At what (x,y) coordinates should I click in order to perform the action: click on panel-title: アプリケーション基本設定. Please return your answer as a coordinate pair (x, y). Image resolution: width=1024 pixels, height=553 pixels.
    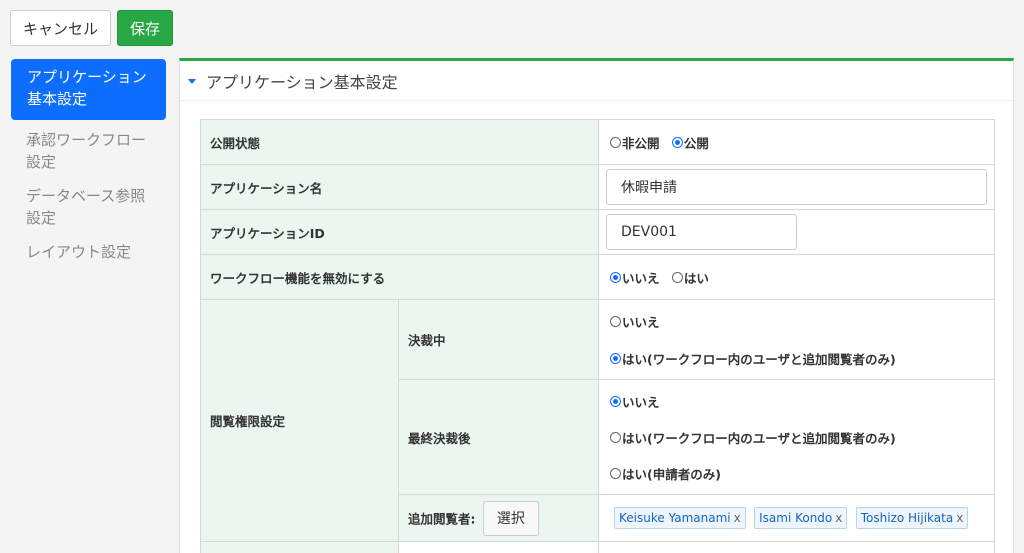
    Looking at the image, I should click on (302, 82).